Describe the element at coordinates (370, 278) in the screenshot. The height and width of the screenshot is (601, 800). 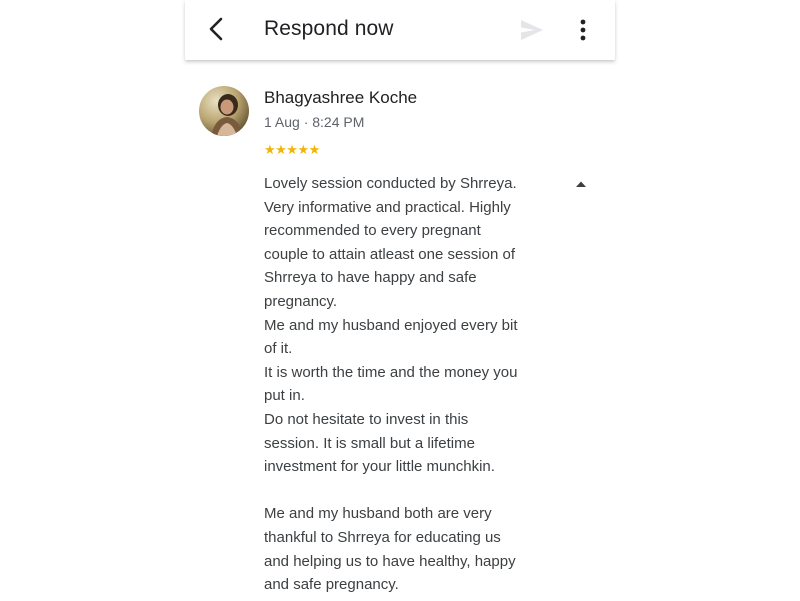
I see `review-line: Shrreya to have happy and safe` at that location.